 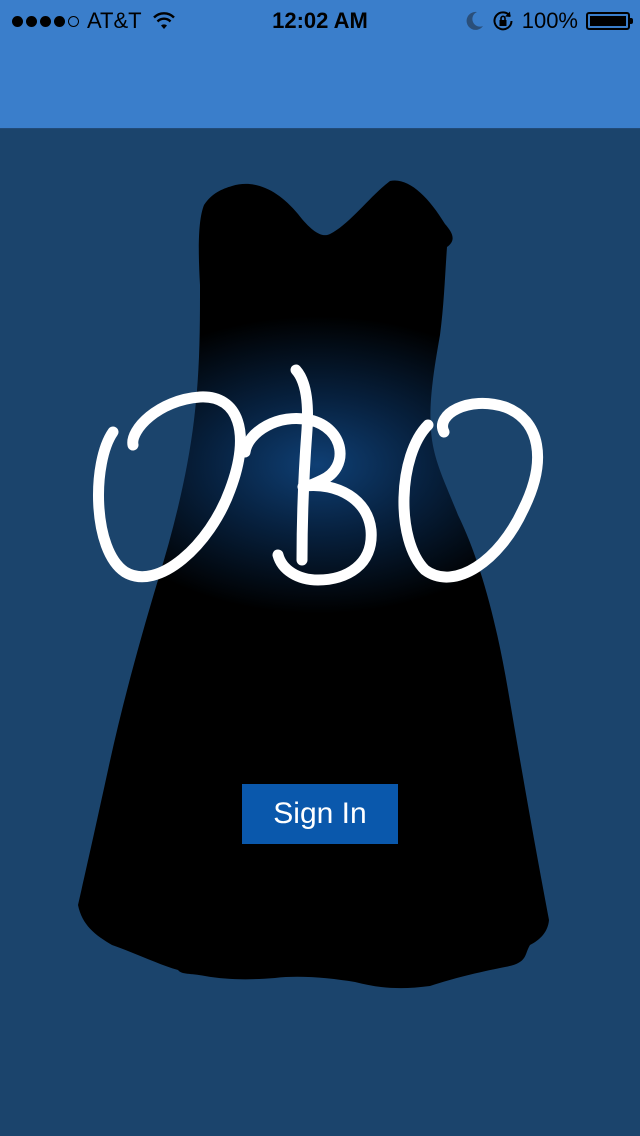 I want to click on status-right: 100%, so click(x=549, y=21).